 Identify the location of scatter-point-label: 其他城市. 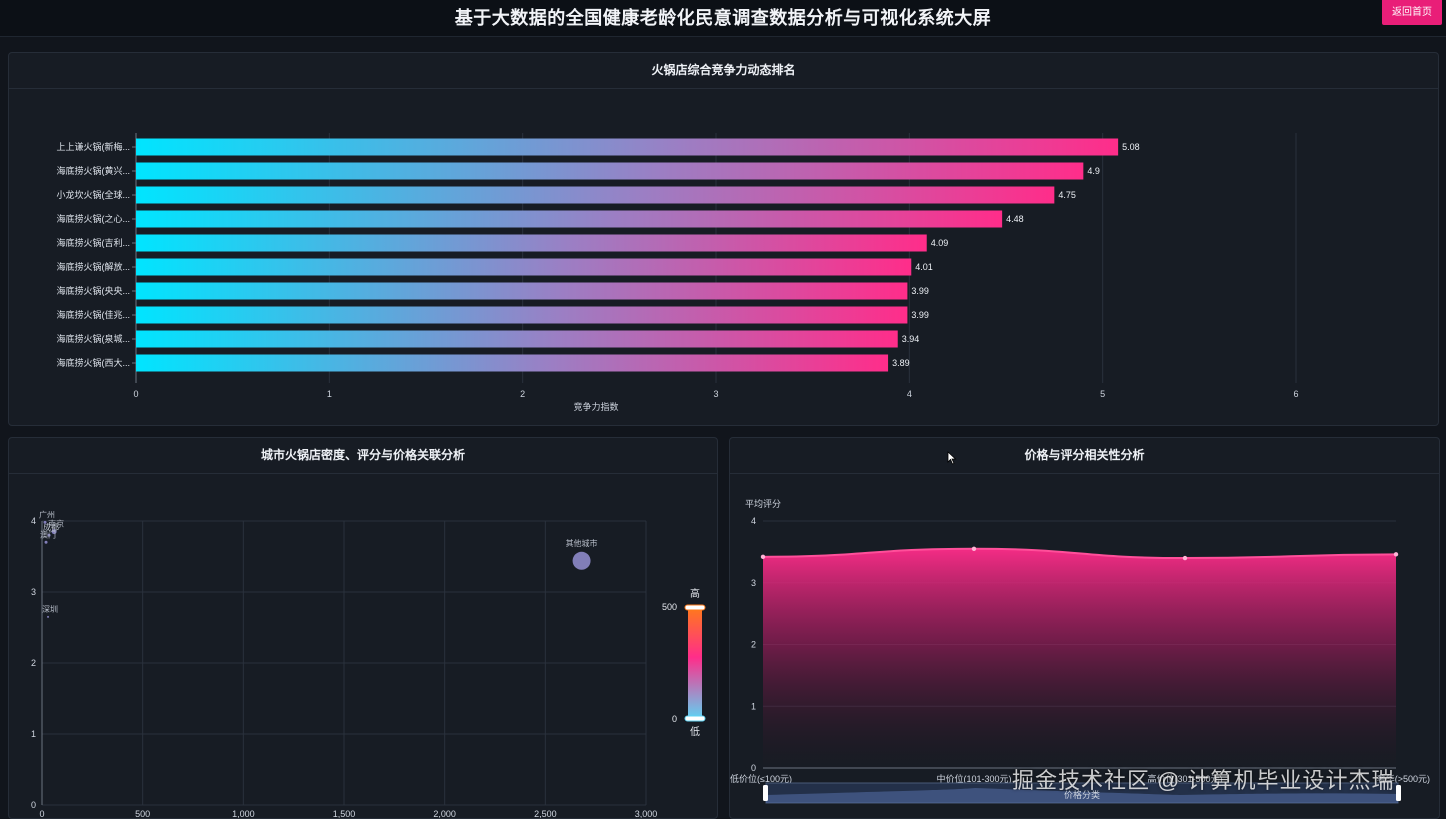
(582, 543).